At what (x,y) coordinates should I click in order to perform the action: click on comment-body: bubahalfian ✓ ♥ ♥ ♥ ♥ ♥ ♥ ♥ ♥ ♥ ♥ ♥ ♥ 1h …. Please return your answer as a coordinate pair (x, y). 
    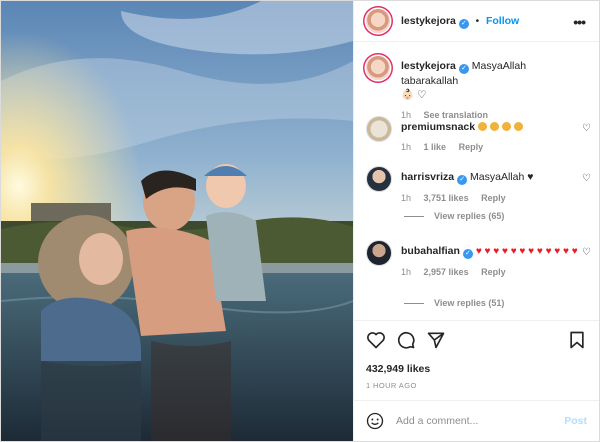
    Looking at the image, I should click on (491, 261).